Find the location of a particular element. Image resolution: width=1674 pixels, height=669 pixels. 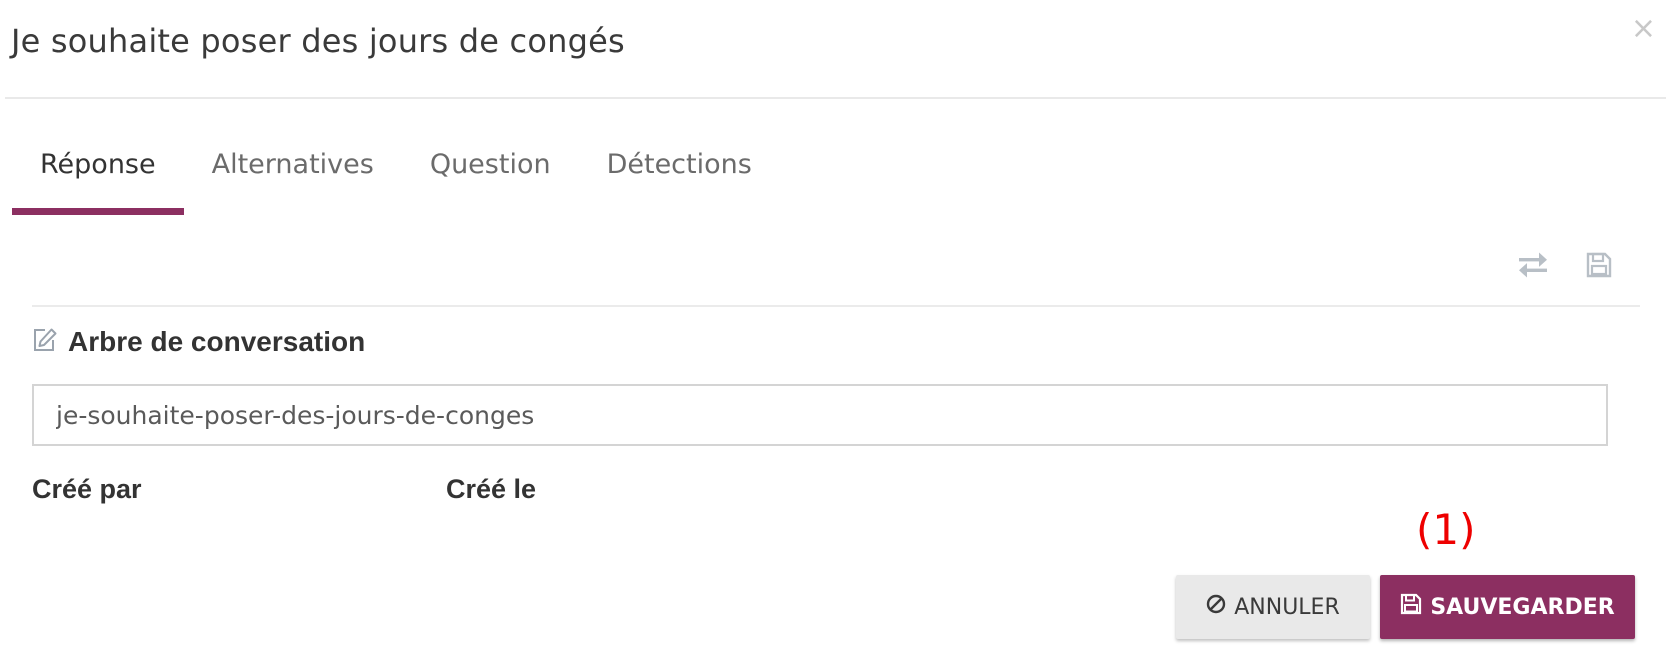

section-divider is located at coordinates (836, 306).